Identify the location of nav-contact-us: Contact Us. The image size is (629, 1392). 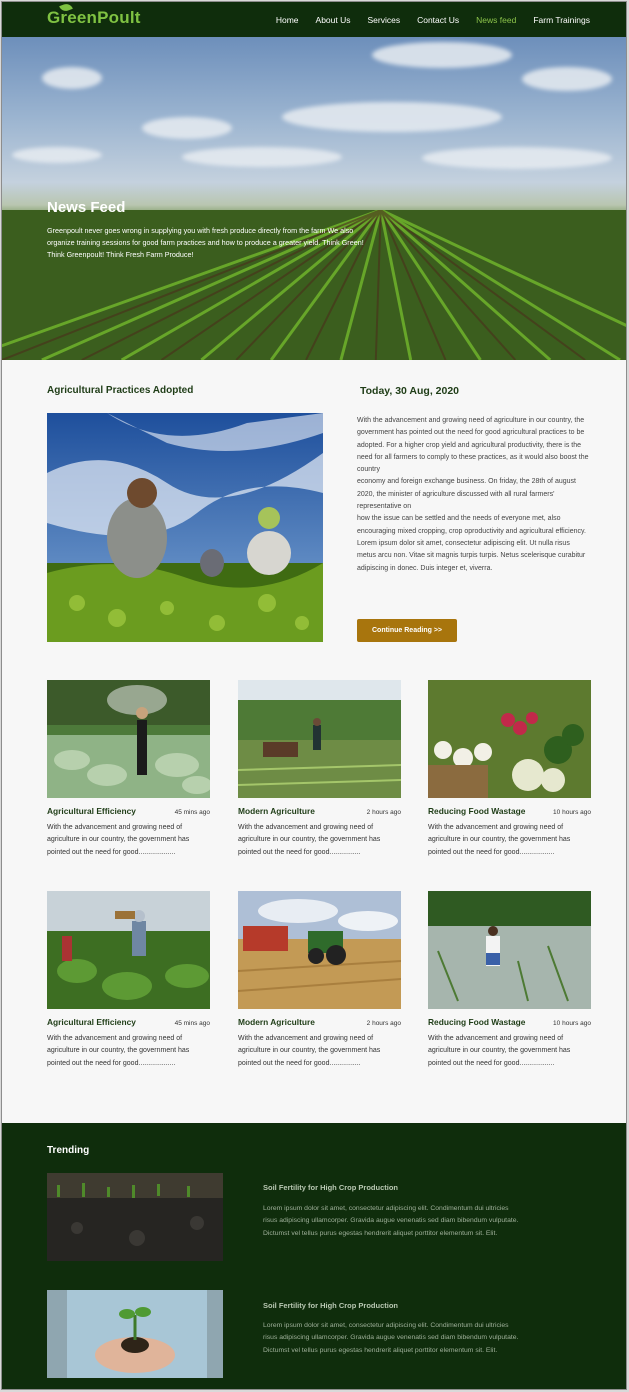
(438, 20).